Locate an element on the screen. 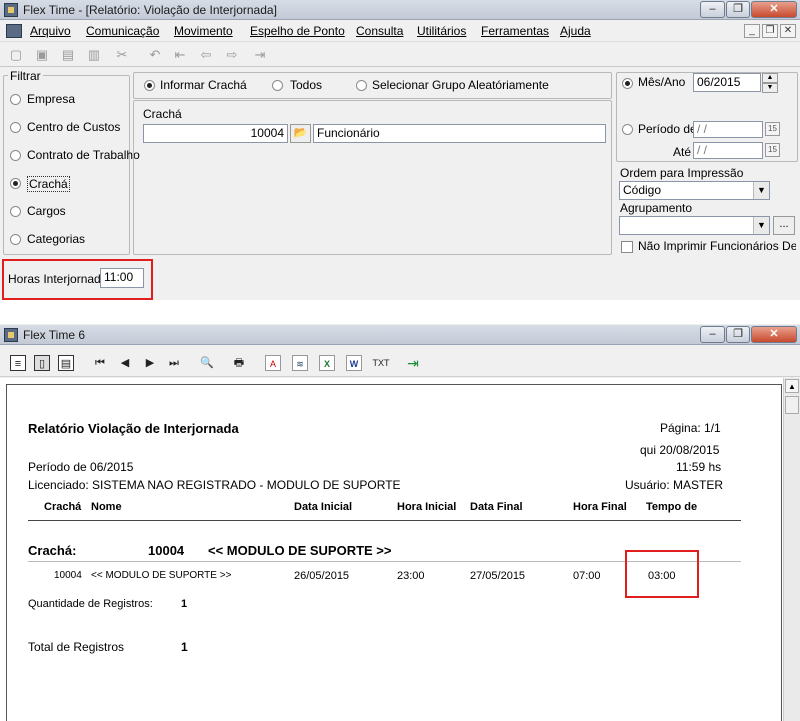 Image resolution: width=800 pixels, height=721 pixels. total-label: Total de Registros is located at coordinates (76, 647).